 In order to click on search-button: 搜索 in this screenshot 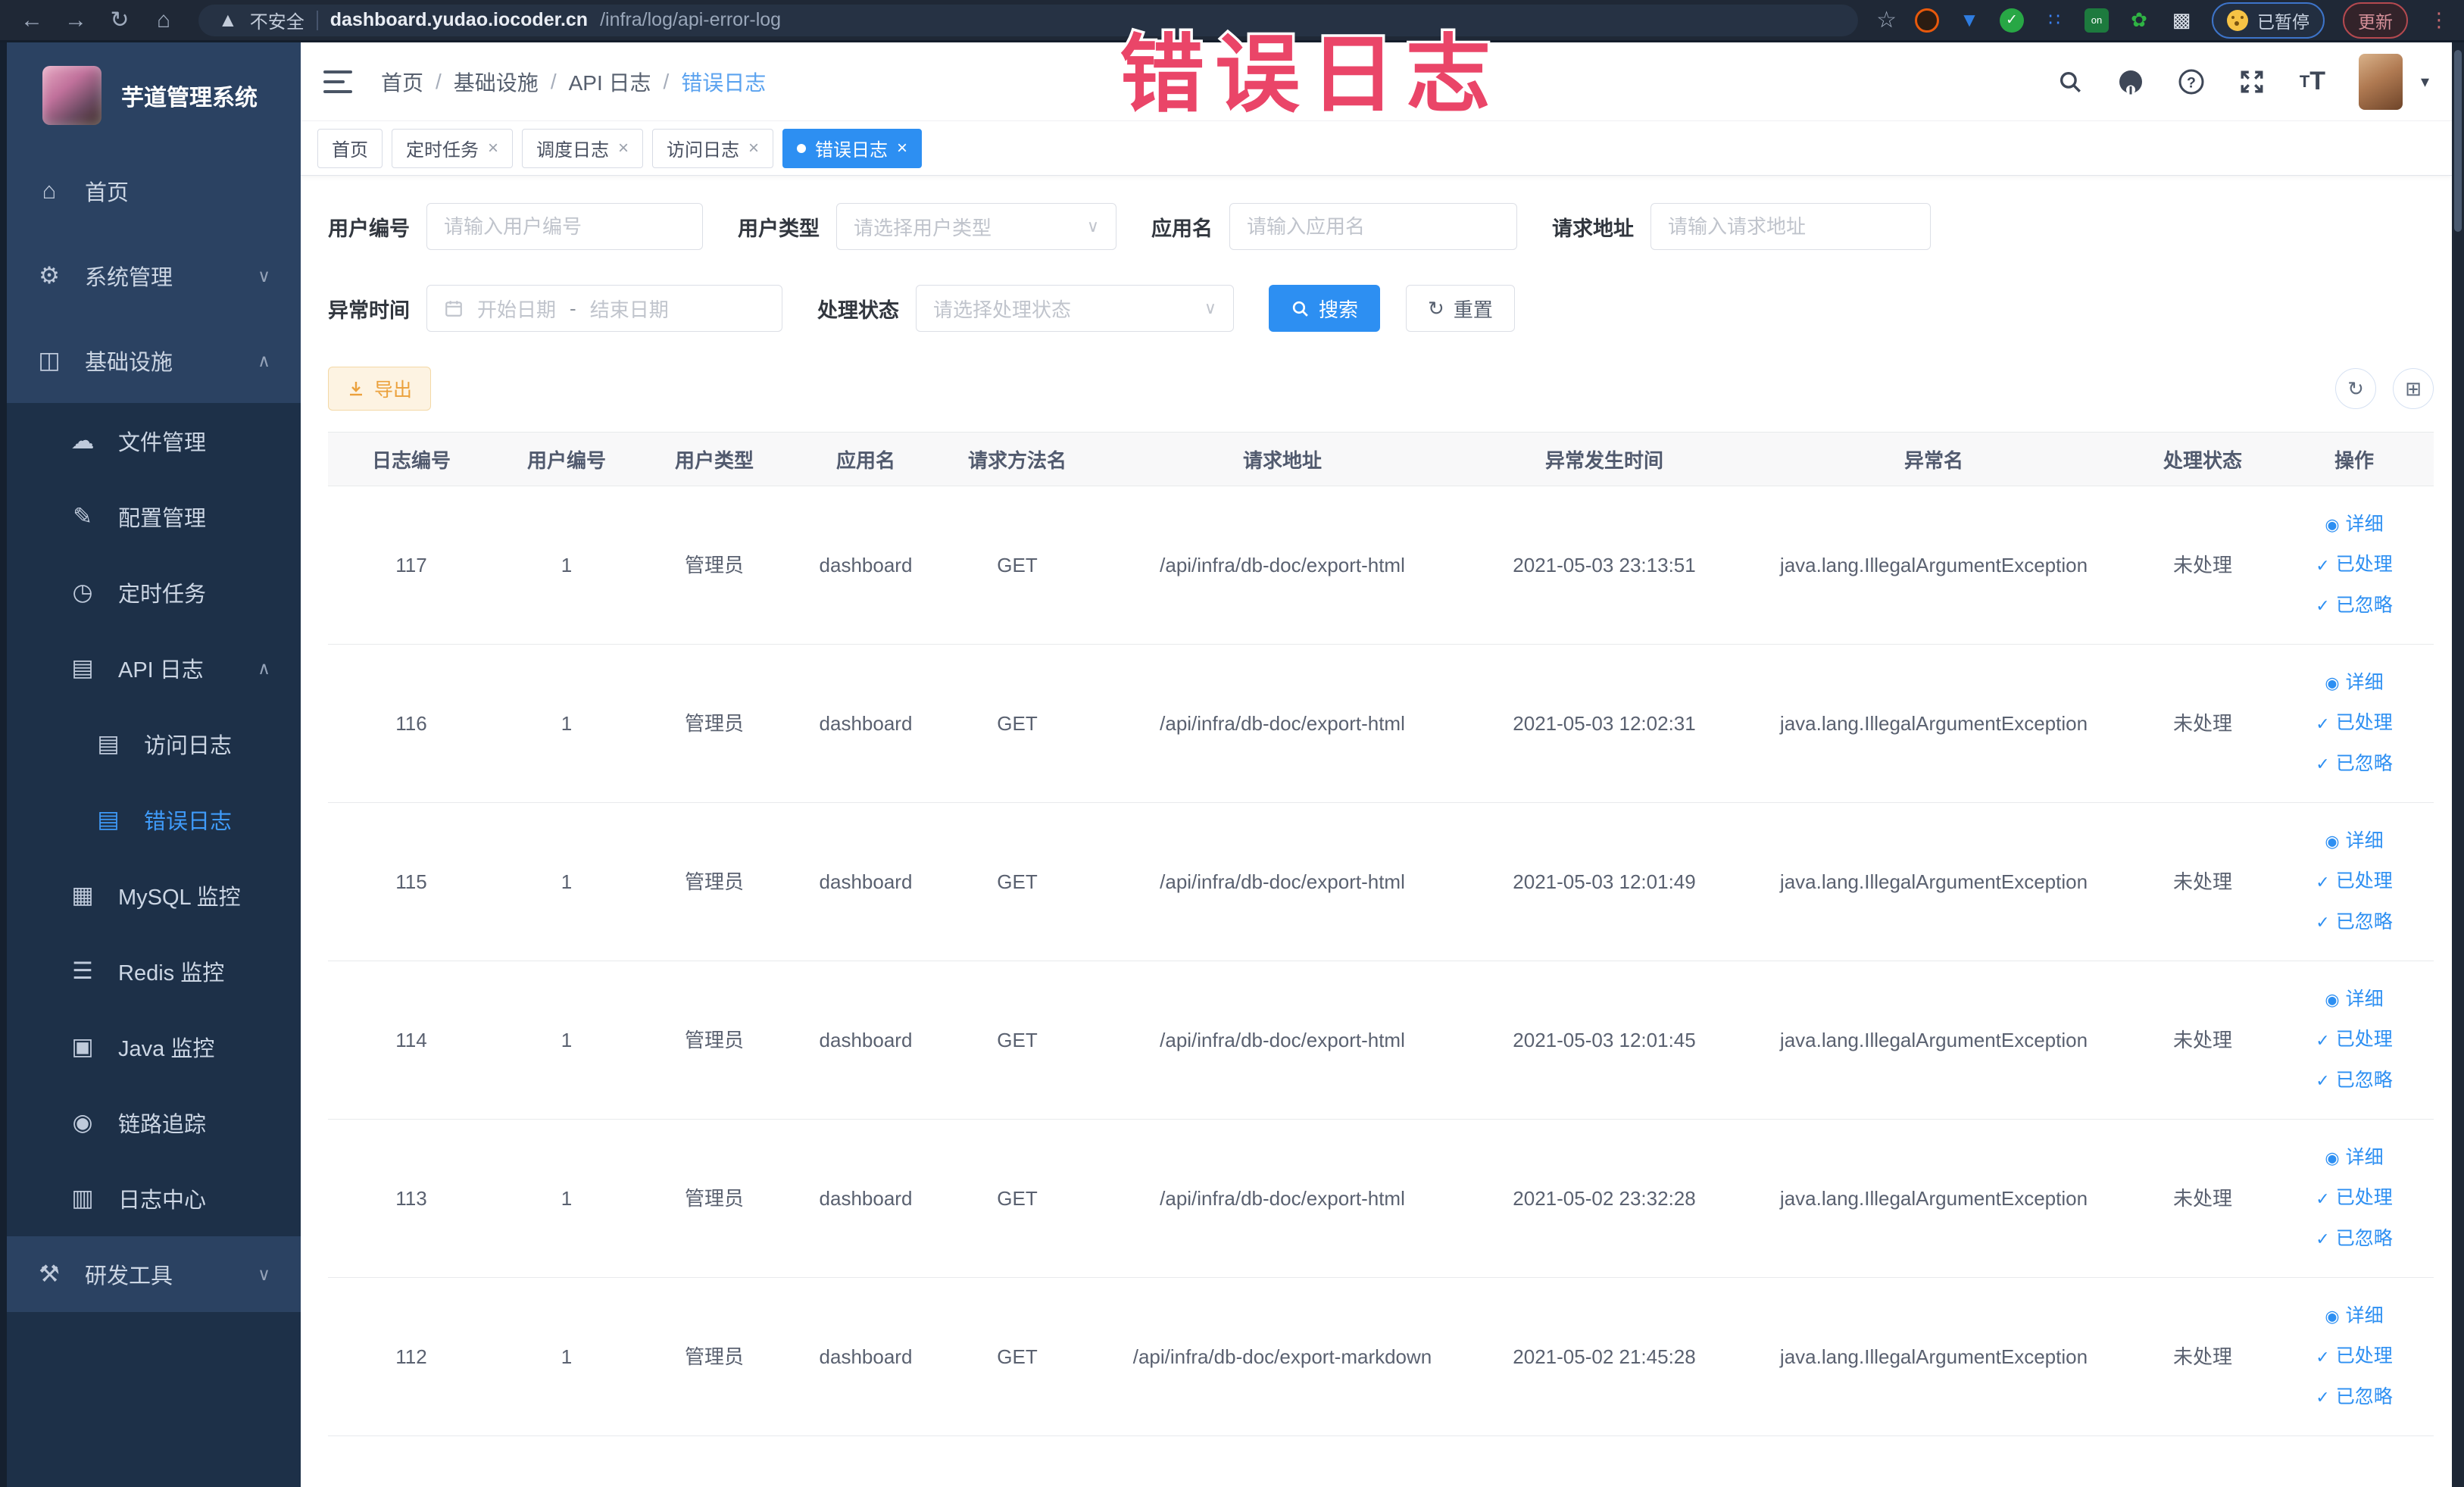, I will do `click(1325, 308)`.